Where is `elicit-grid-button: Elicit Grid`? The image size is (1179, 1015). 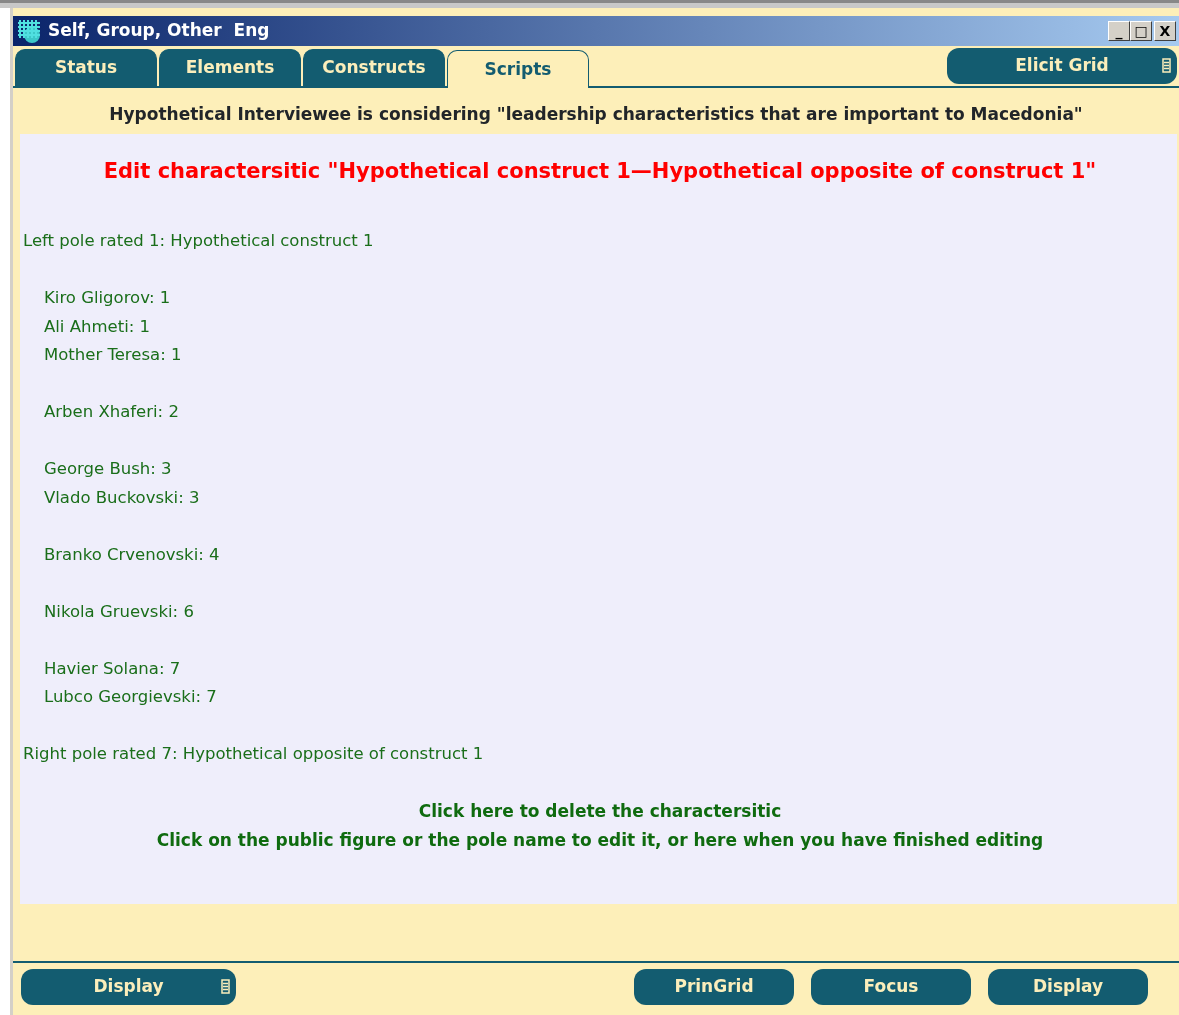 elicit-grid-button: Elicit Grid is located at coordinates (1062, 66).